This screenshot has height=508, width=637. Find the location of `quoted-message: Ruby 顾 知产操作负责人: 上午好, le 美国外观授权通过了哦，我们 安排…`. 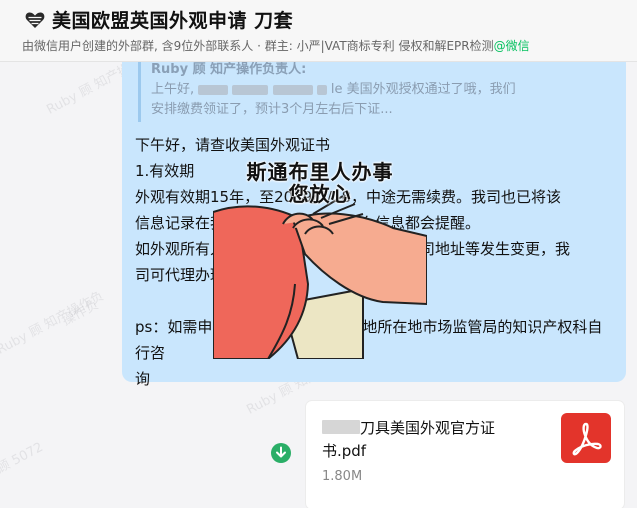

quoted-message: Ruby 顾 知产操作负责人: 上午好, le 美国外观授权通过了哦，我们 安排… is located at coordinates (376, 92).